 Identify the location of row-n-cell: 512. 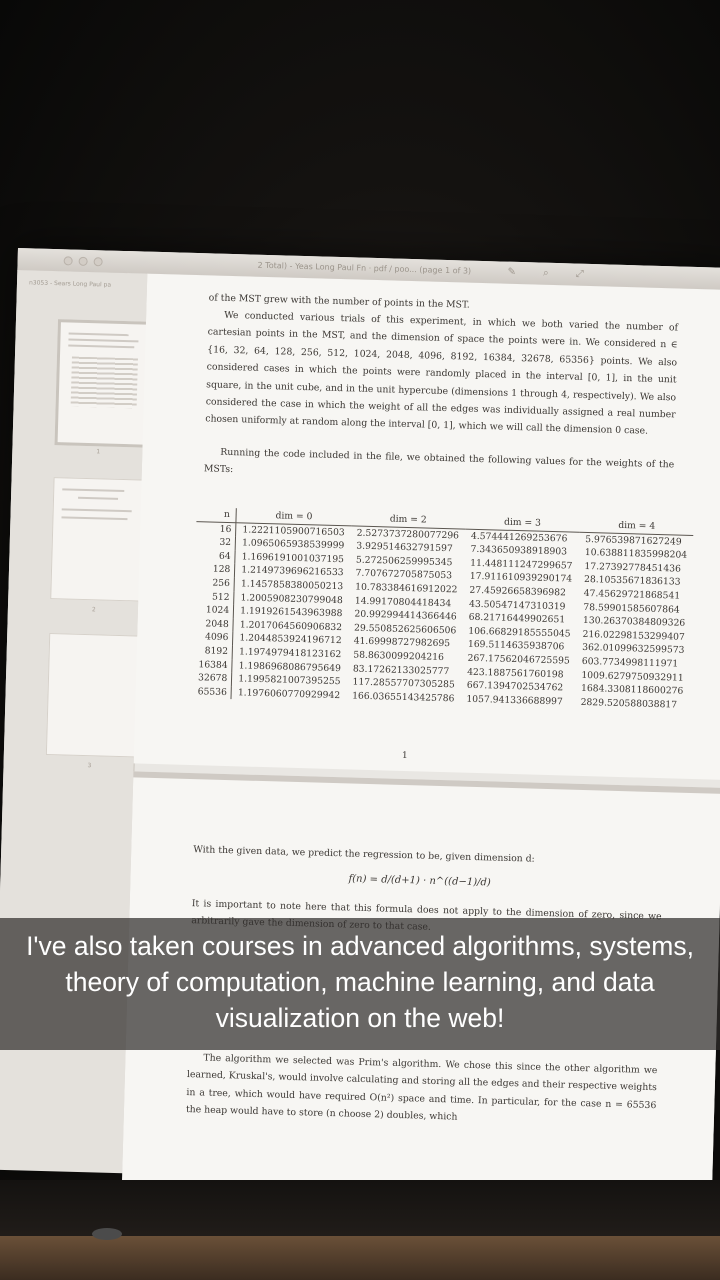
(214, 597).